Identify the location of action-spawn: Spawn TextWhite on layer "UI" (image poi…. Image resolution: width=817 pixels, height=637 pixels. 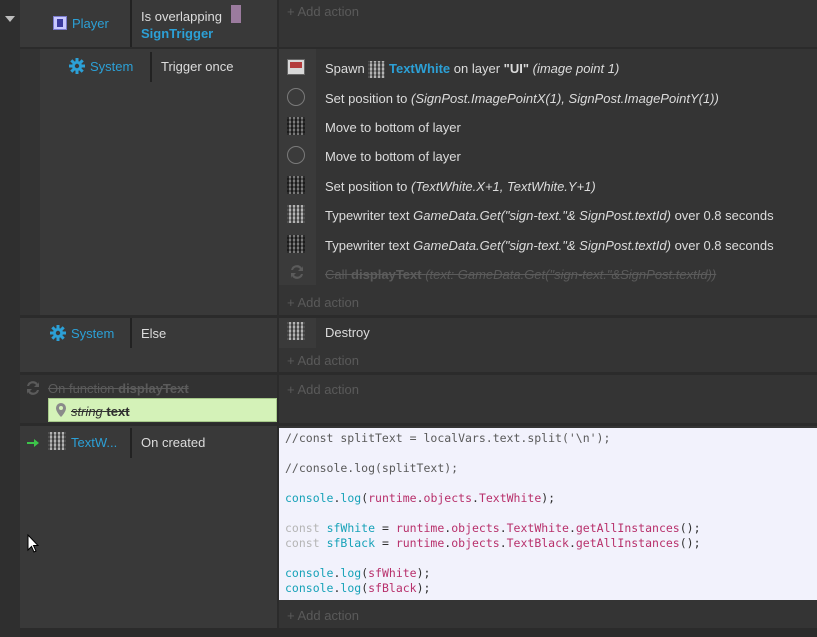
(472, 70).